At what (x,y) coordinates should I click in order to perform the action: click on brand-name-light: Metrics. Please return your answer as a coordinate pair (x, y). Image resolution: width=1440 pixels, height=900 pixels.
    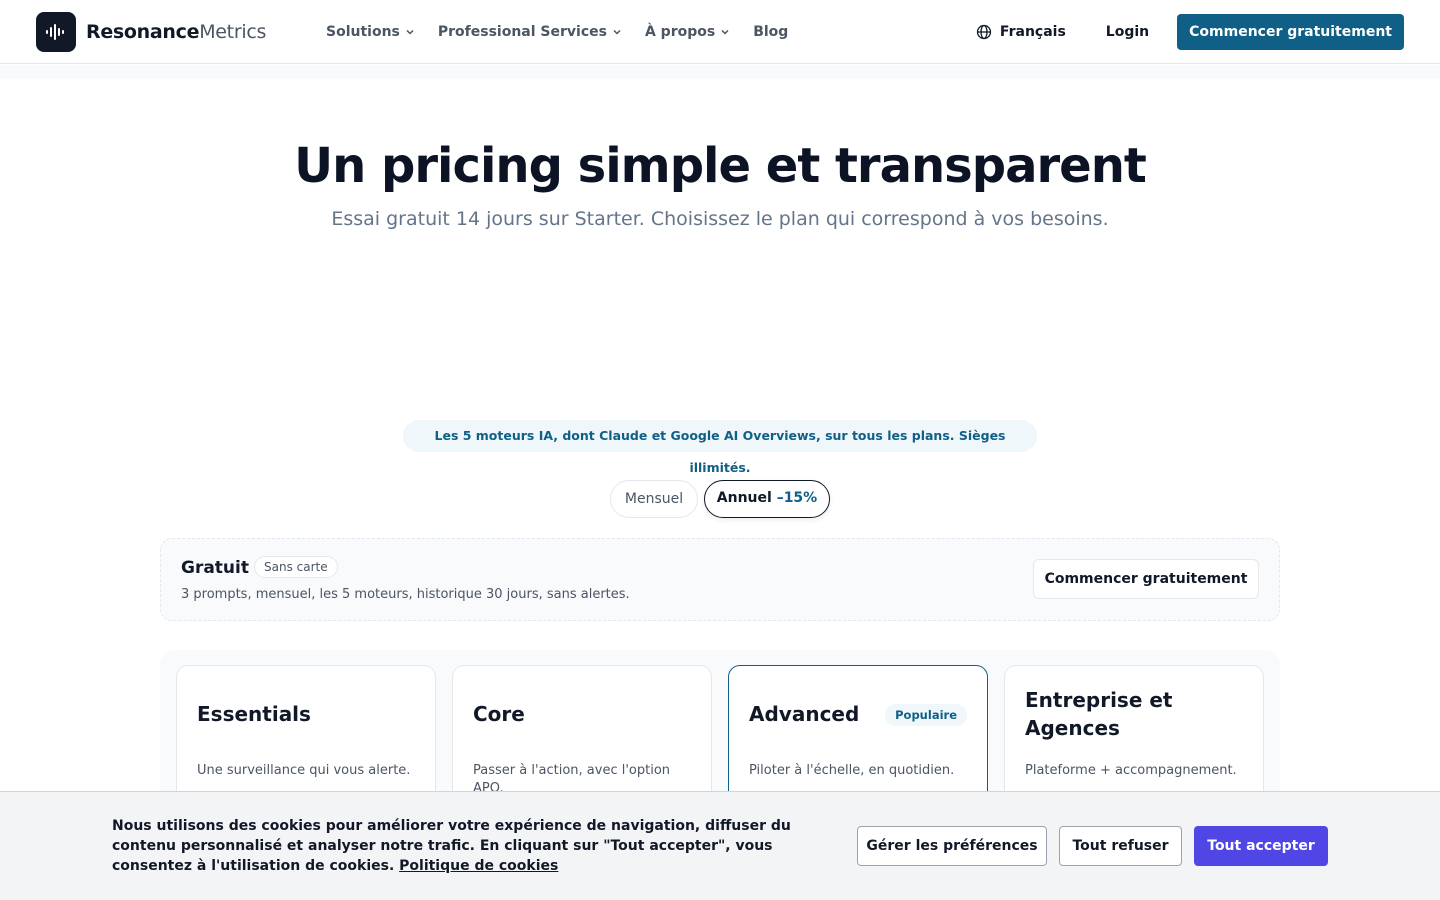
    Looking at the image, I should click on (233, 32).